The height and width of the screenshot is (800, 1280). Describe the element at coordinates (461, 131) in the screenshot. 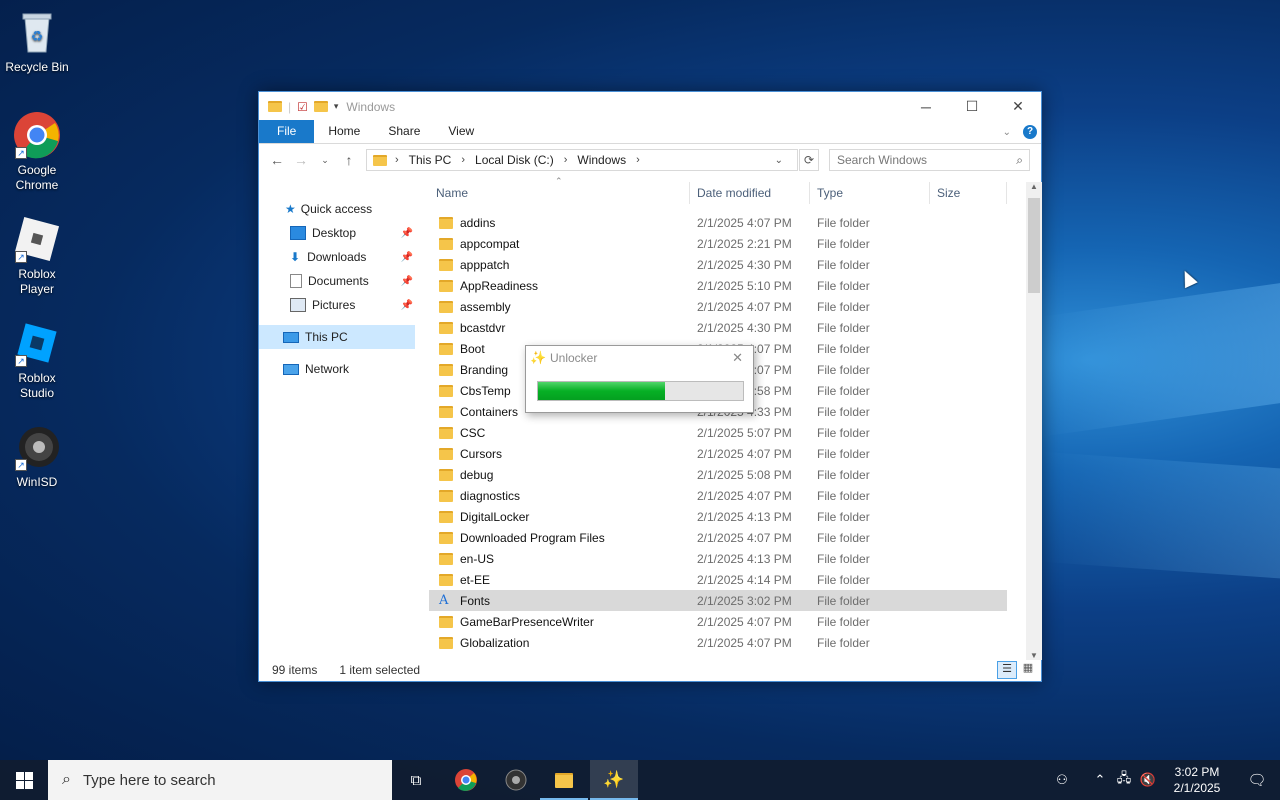

I see `tab-view: View` at that location.